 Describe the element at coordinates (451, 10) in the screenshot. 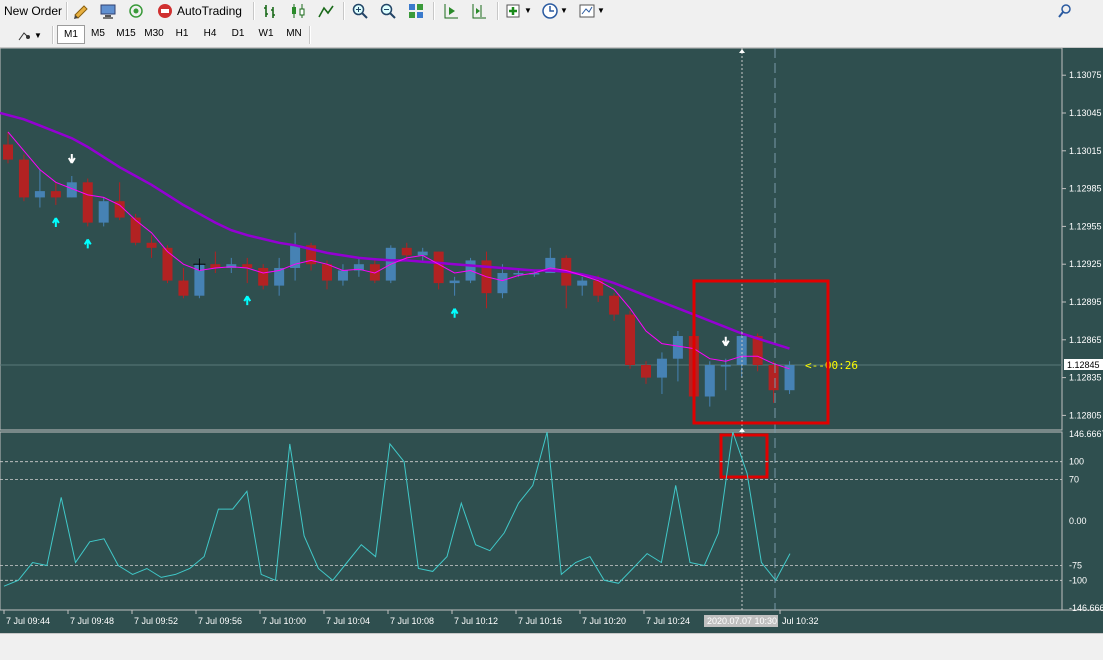

I see `auto-scroll-button` at that location.